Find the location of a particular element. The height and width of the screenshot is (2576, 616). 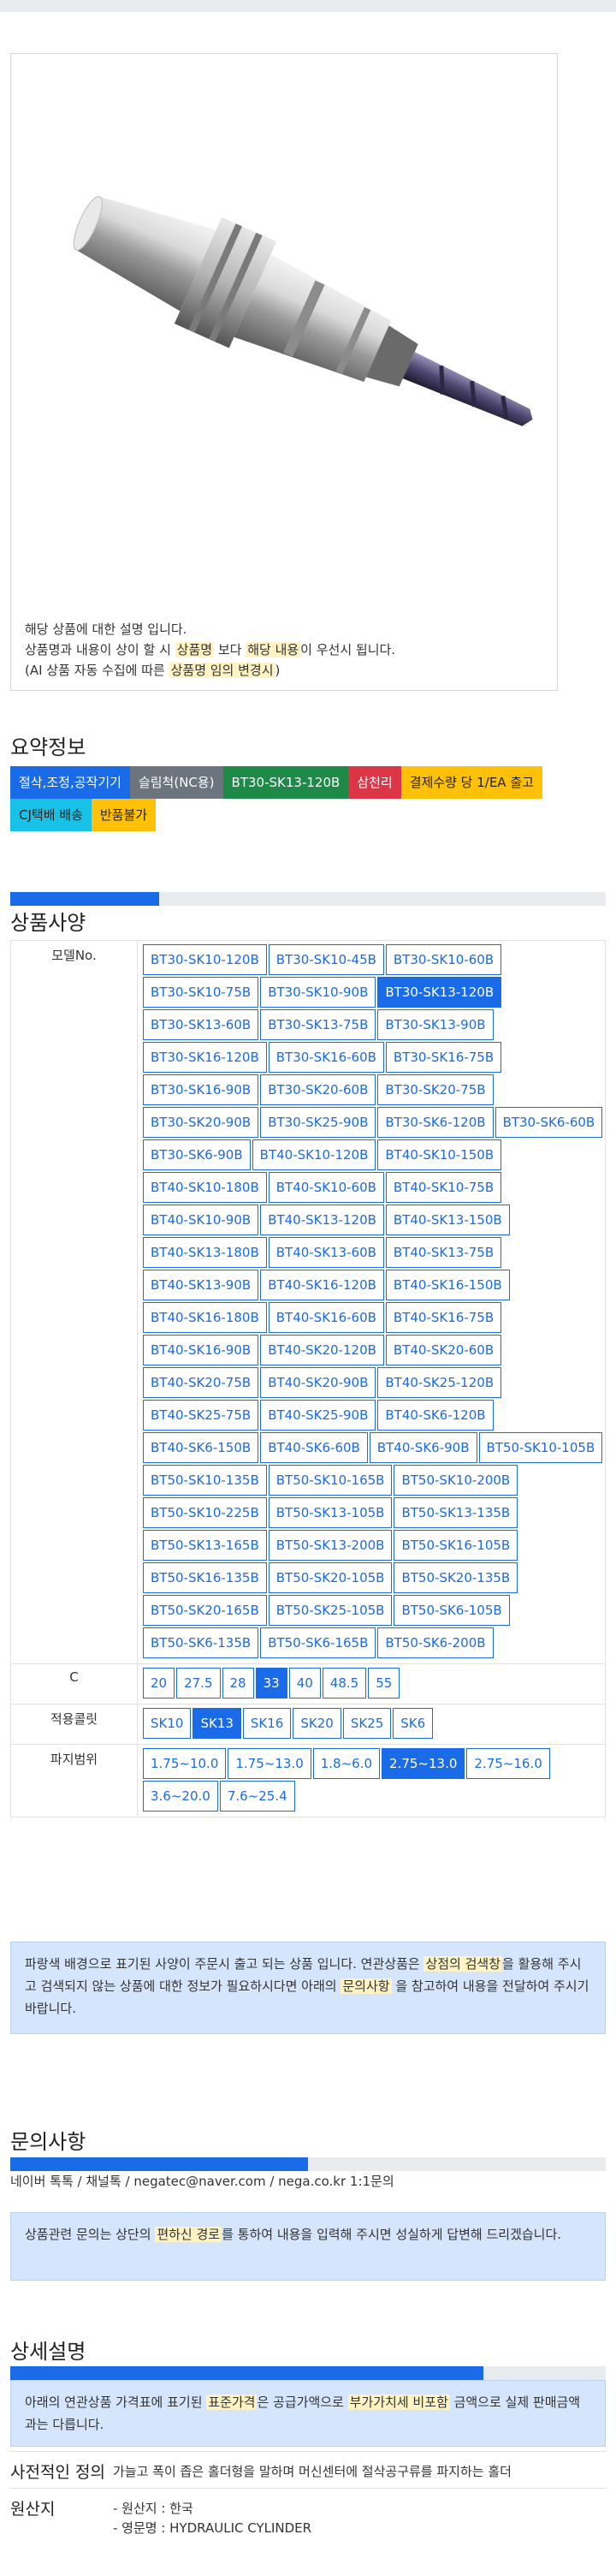

option-button: BT40-SK16-120B is located at coordinates (322, 1285).